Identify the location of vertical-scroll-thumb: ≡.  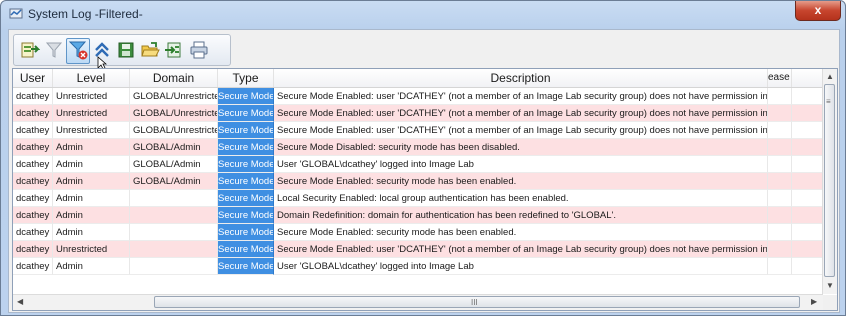
(829, 180).